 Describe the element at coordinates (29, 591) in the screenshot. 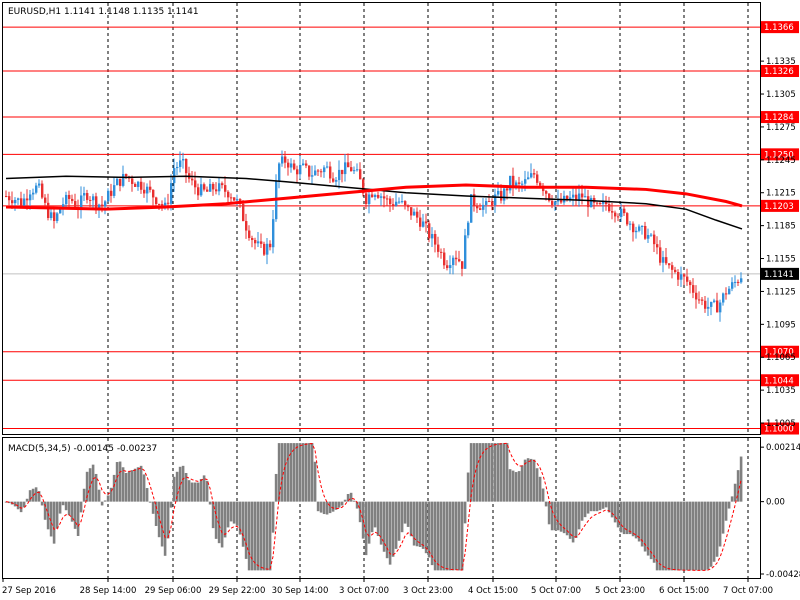

I see `time-label: 27 Sep 2016` at that location.